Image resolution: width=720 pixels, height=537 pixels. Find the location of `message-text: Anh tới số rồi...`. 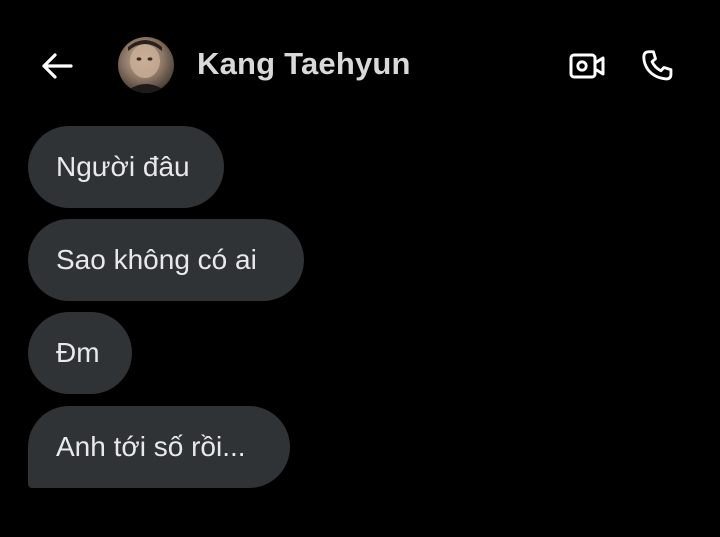

message-text: Anh tới số rồi... is located at coordinates (151, 446).